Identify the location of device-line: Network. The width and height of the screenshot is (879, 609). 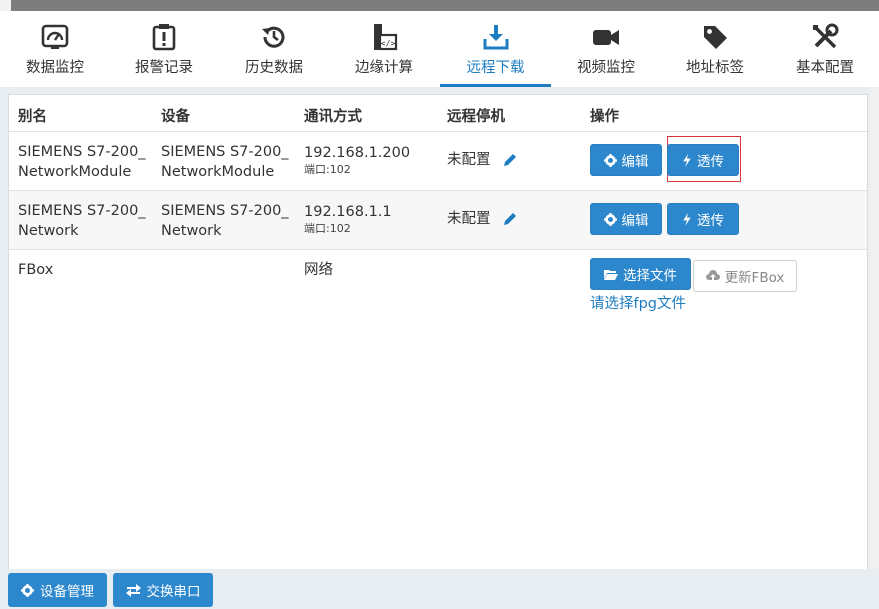
(191, 231).